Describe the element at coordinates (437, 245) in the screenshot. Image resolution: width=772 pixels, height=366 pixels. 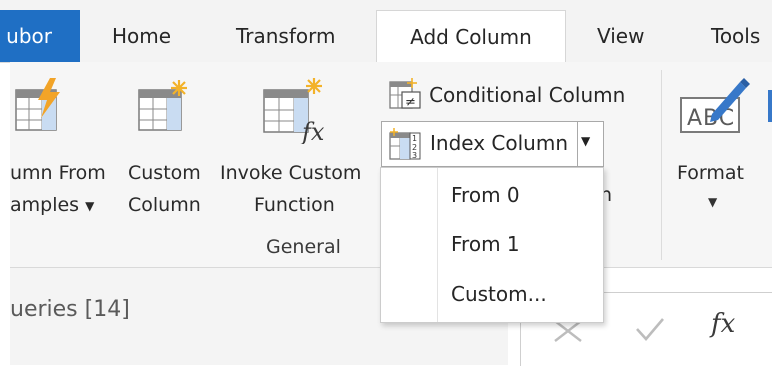
I see `menu-gutter` at that location.